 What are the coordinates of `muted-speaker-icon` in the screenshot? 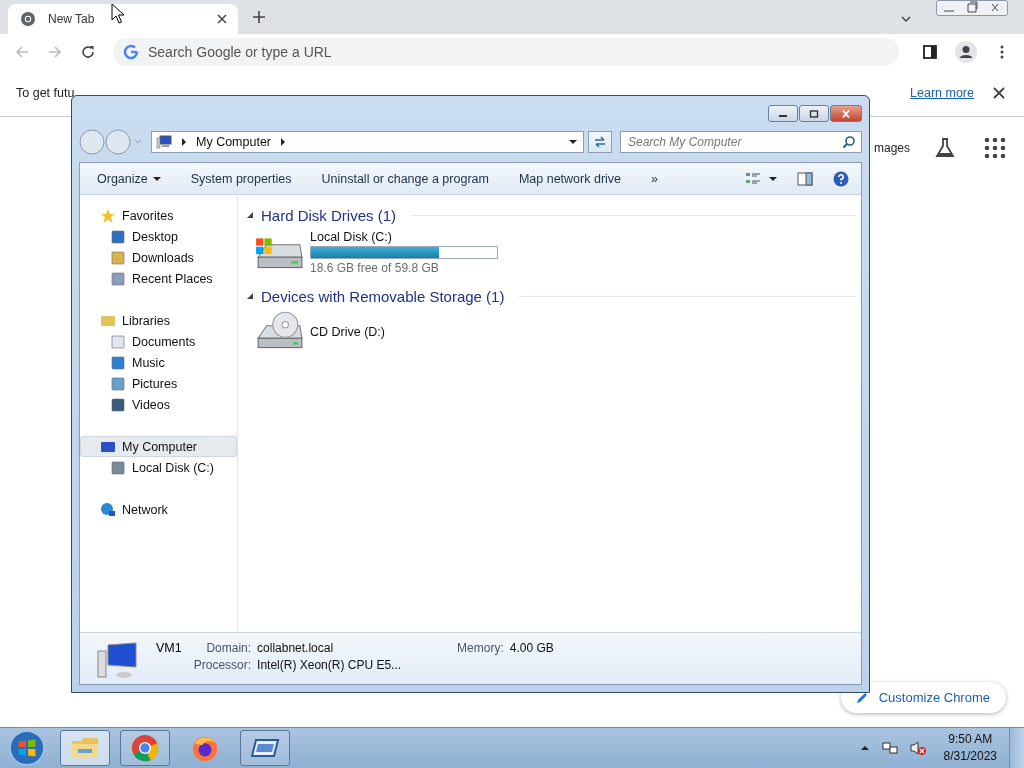 It's located at (917, 748).